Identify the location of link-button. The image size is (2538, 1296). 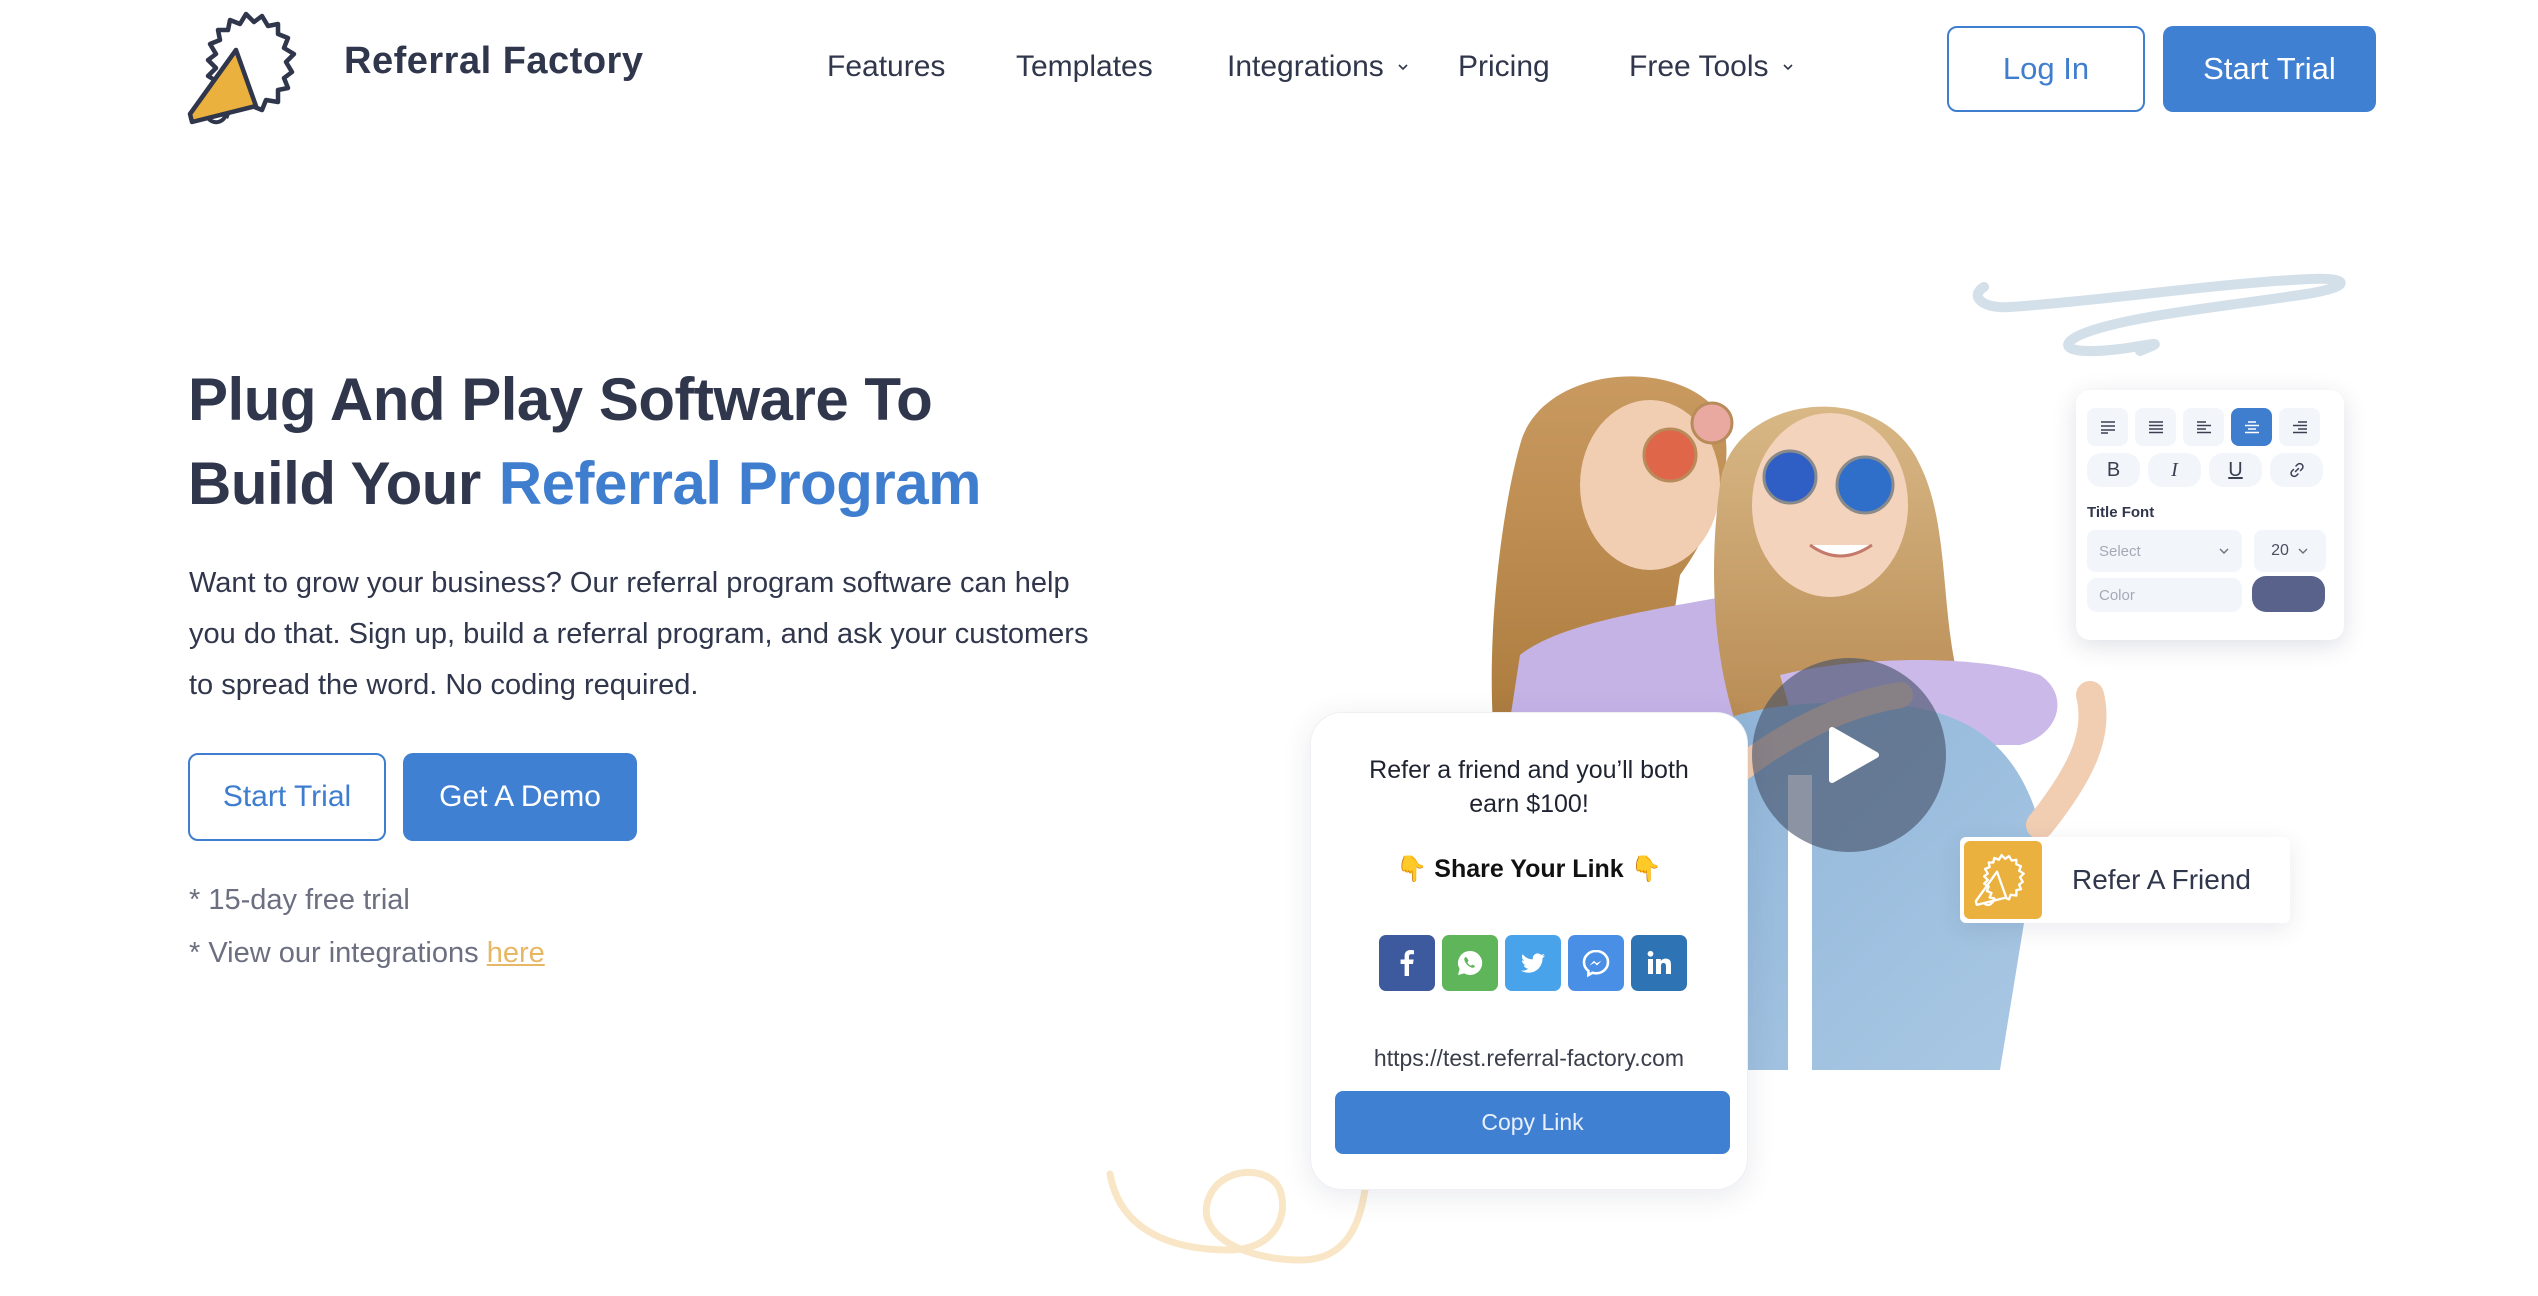
(2296, 470).